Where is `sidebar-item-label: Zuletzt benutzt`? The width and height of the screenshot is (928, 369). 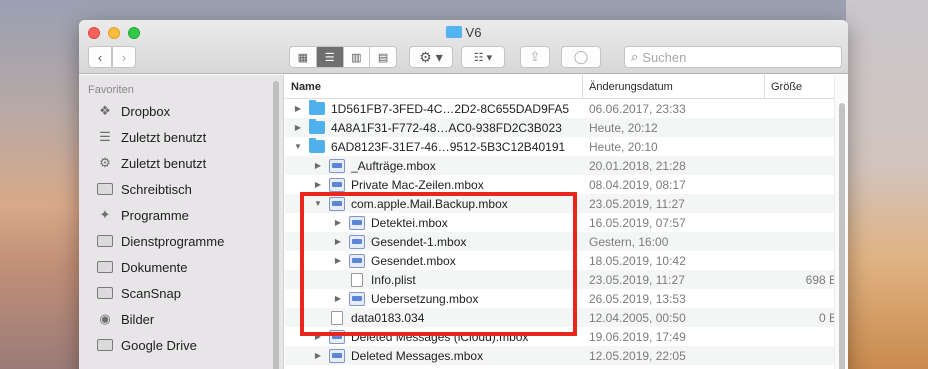
sidebar-item-label: Zuletzt benutzt is located at coordinates (164, 163).